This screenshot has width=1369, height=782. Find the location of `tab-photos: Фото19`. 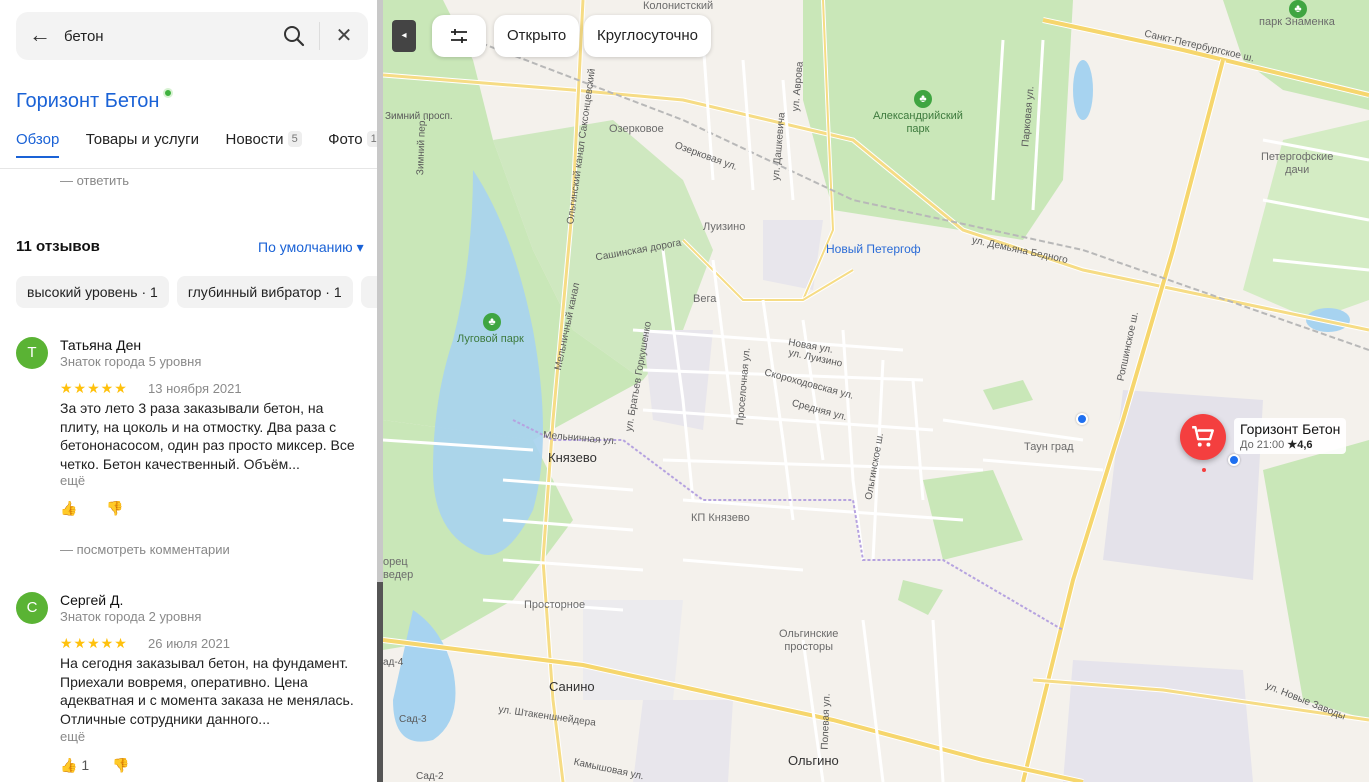

tab-photos: Фото19 is located at coordinates (355, 143).